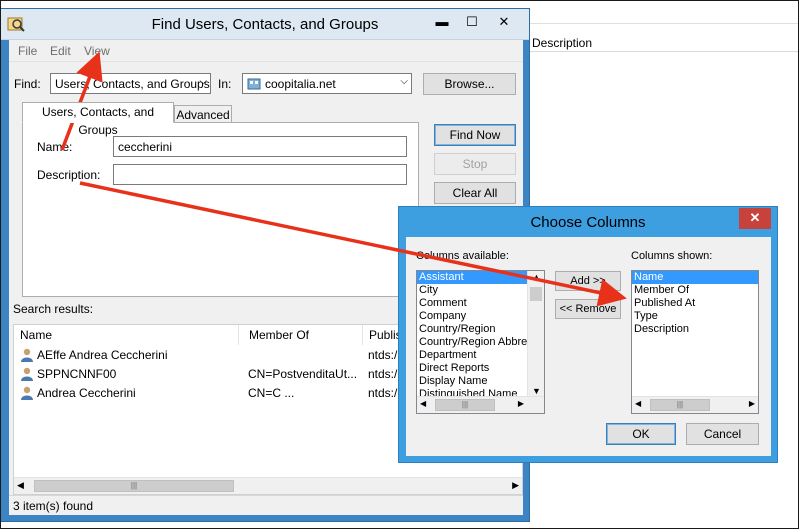 This screenshot has width=799, height=529. What do you see at coordinates (641, 434) in the screenshot?
I see `ok-button: OK` at bounding box center [641, 434].